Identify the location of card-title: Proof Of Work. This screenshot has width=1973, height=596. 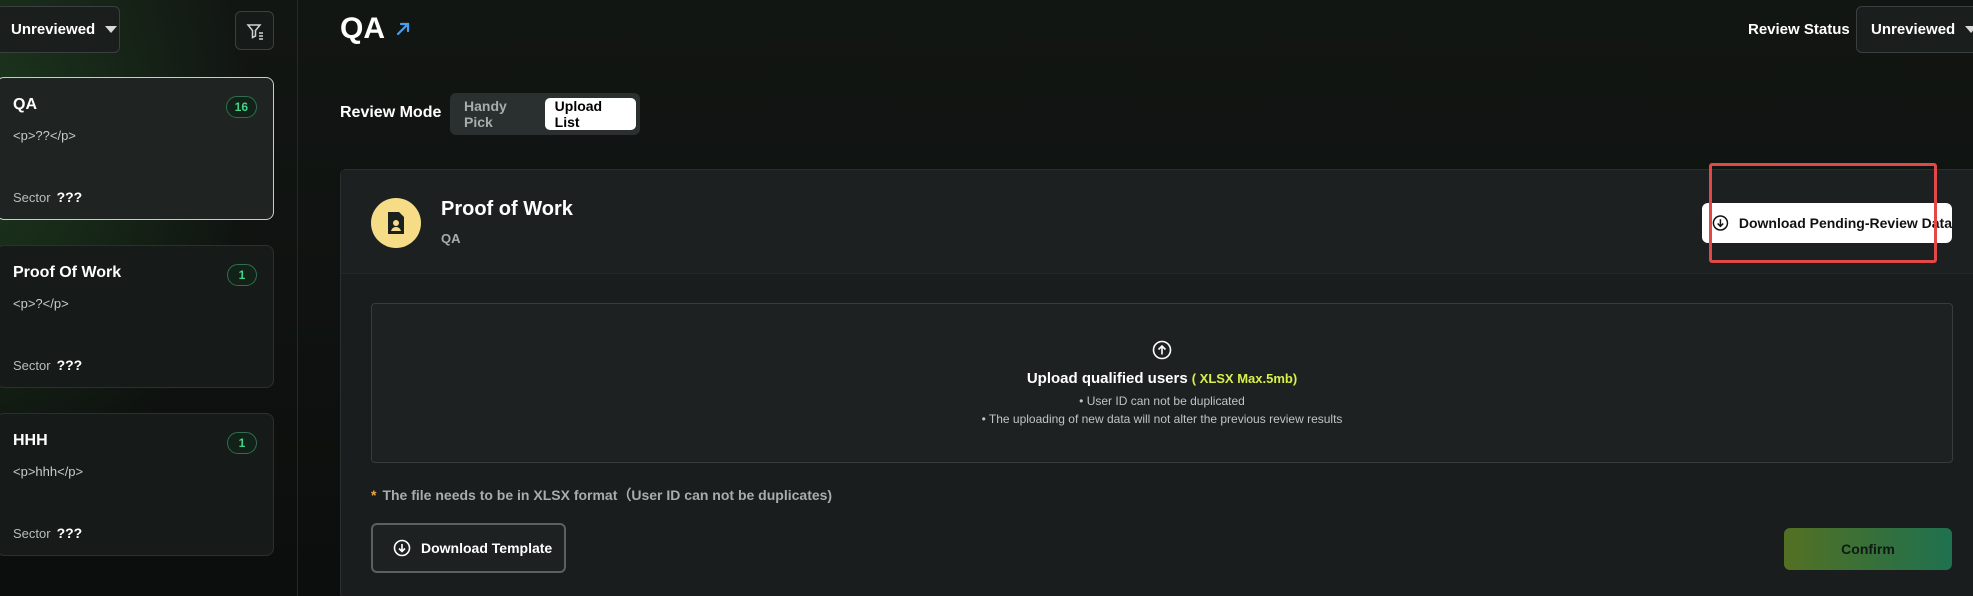
(67, 272).